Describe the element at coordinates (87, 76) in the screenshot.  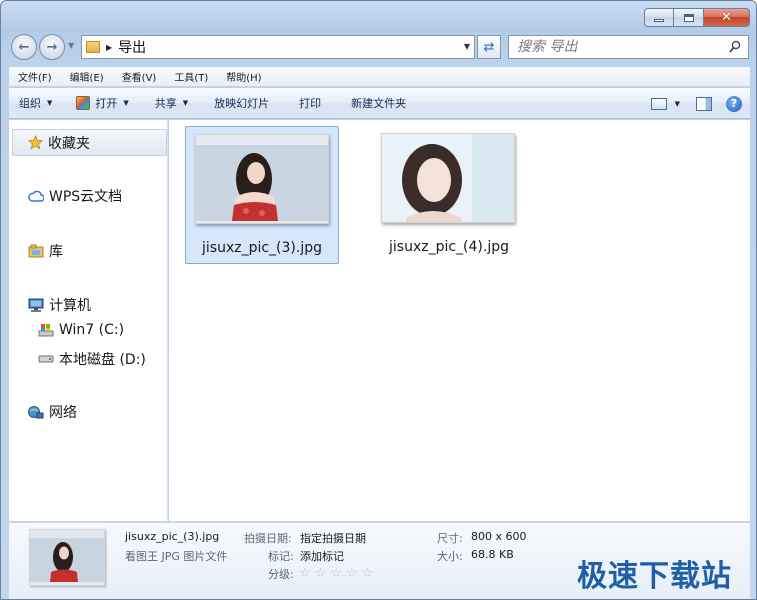
I see `menu-edit: 编辑(E)` at that location.